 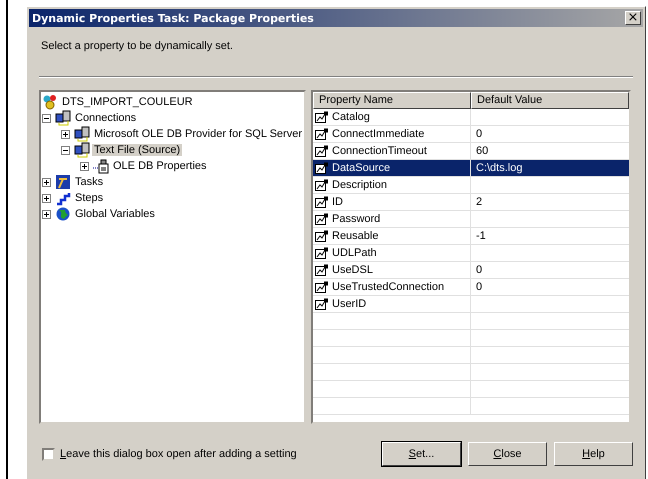 I want to click on tree-item: Global Variables, so click(x=115, y=214).